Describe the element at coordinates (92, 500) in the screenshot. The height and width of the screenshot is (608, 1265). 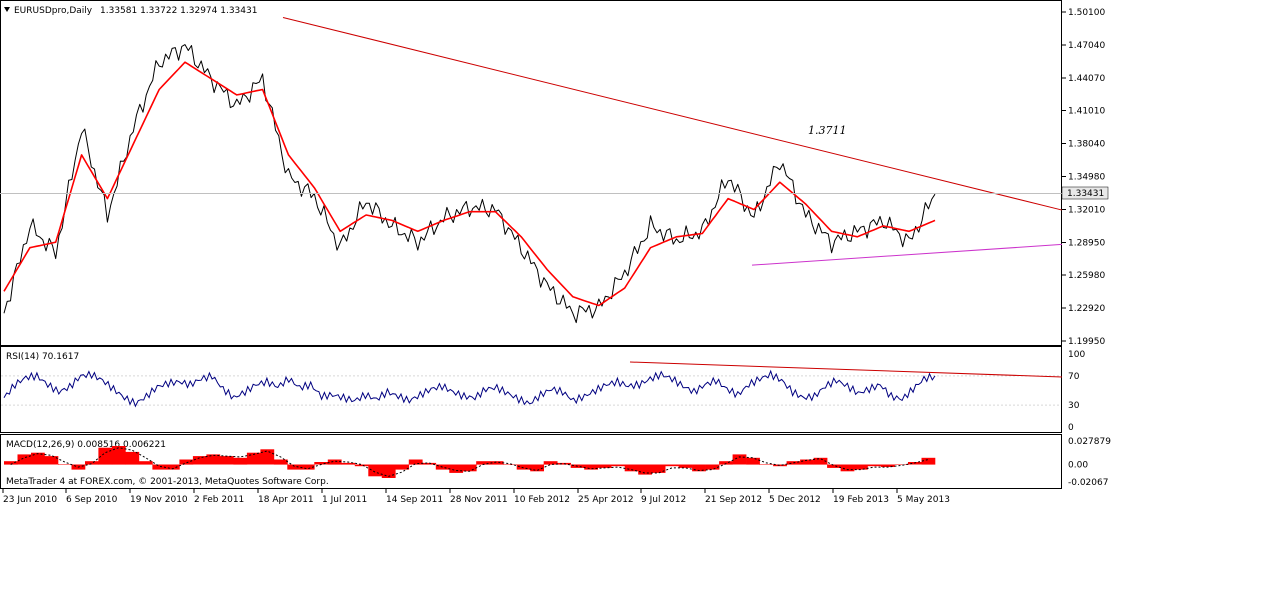
I see `time-tick-label: 6 Sep 2010` at that location.